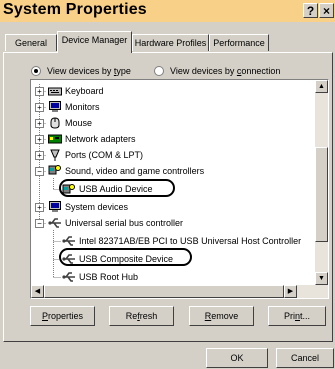  I want to click on view-by-type-label: View devices by type, so click(89, 71).